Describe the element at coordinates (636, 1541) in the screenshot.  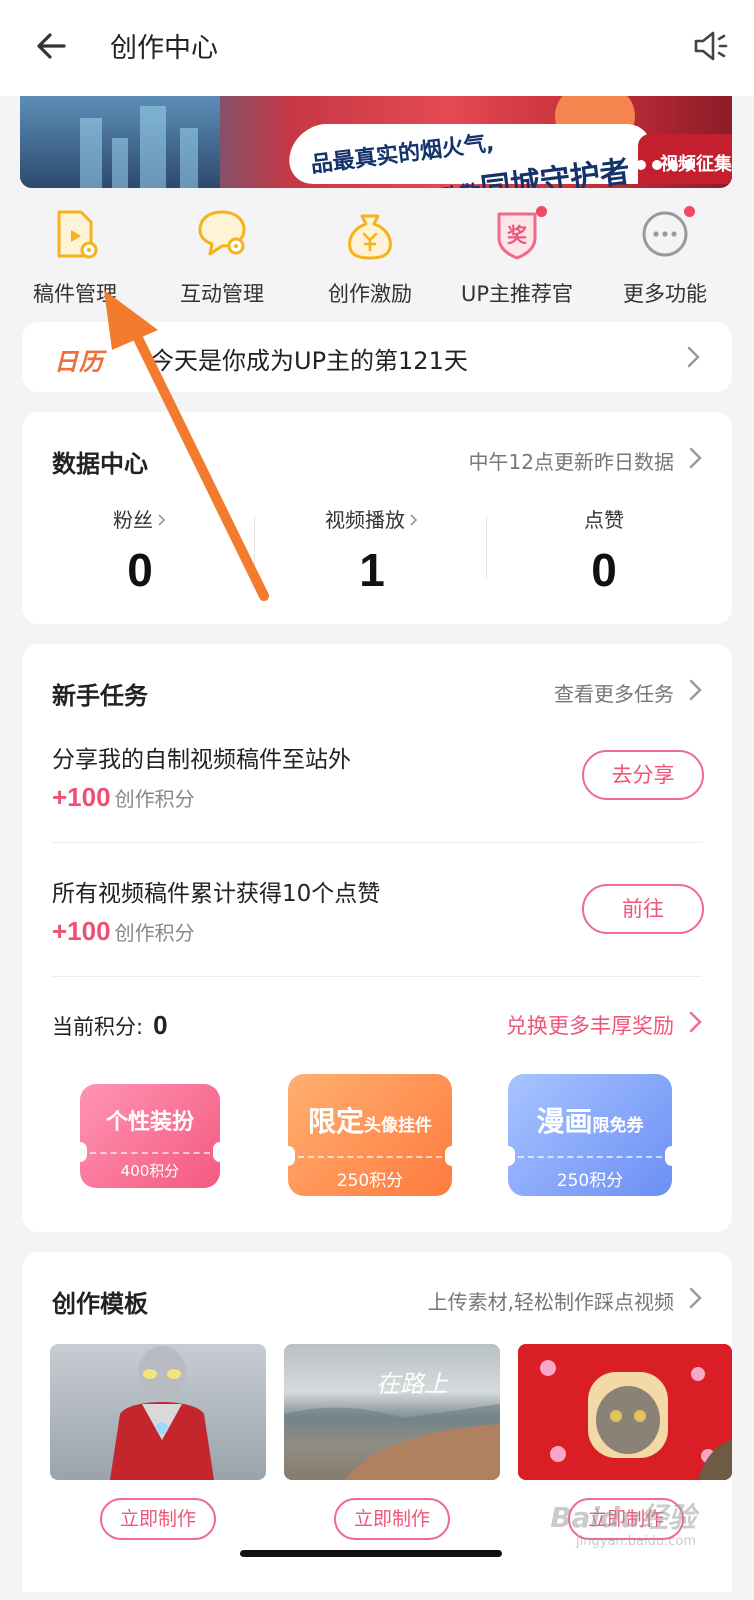
I see `watermark-sub: jingyan.baidu.com` at that location.